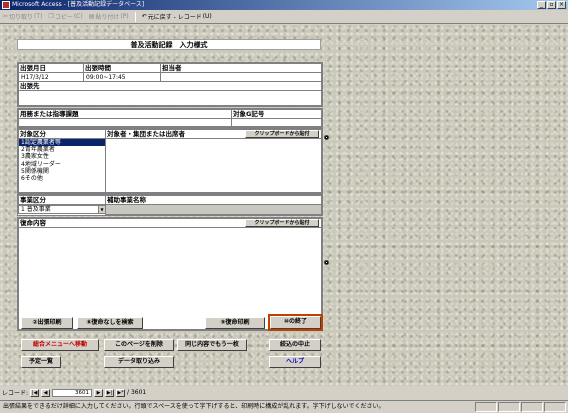  I want to click on finish-report-button: ⑩の終了, so click(295, 322).